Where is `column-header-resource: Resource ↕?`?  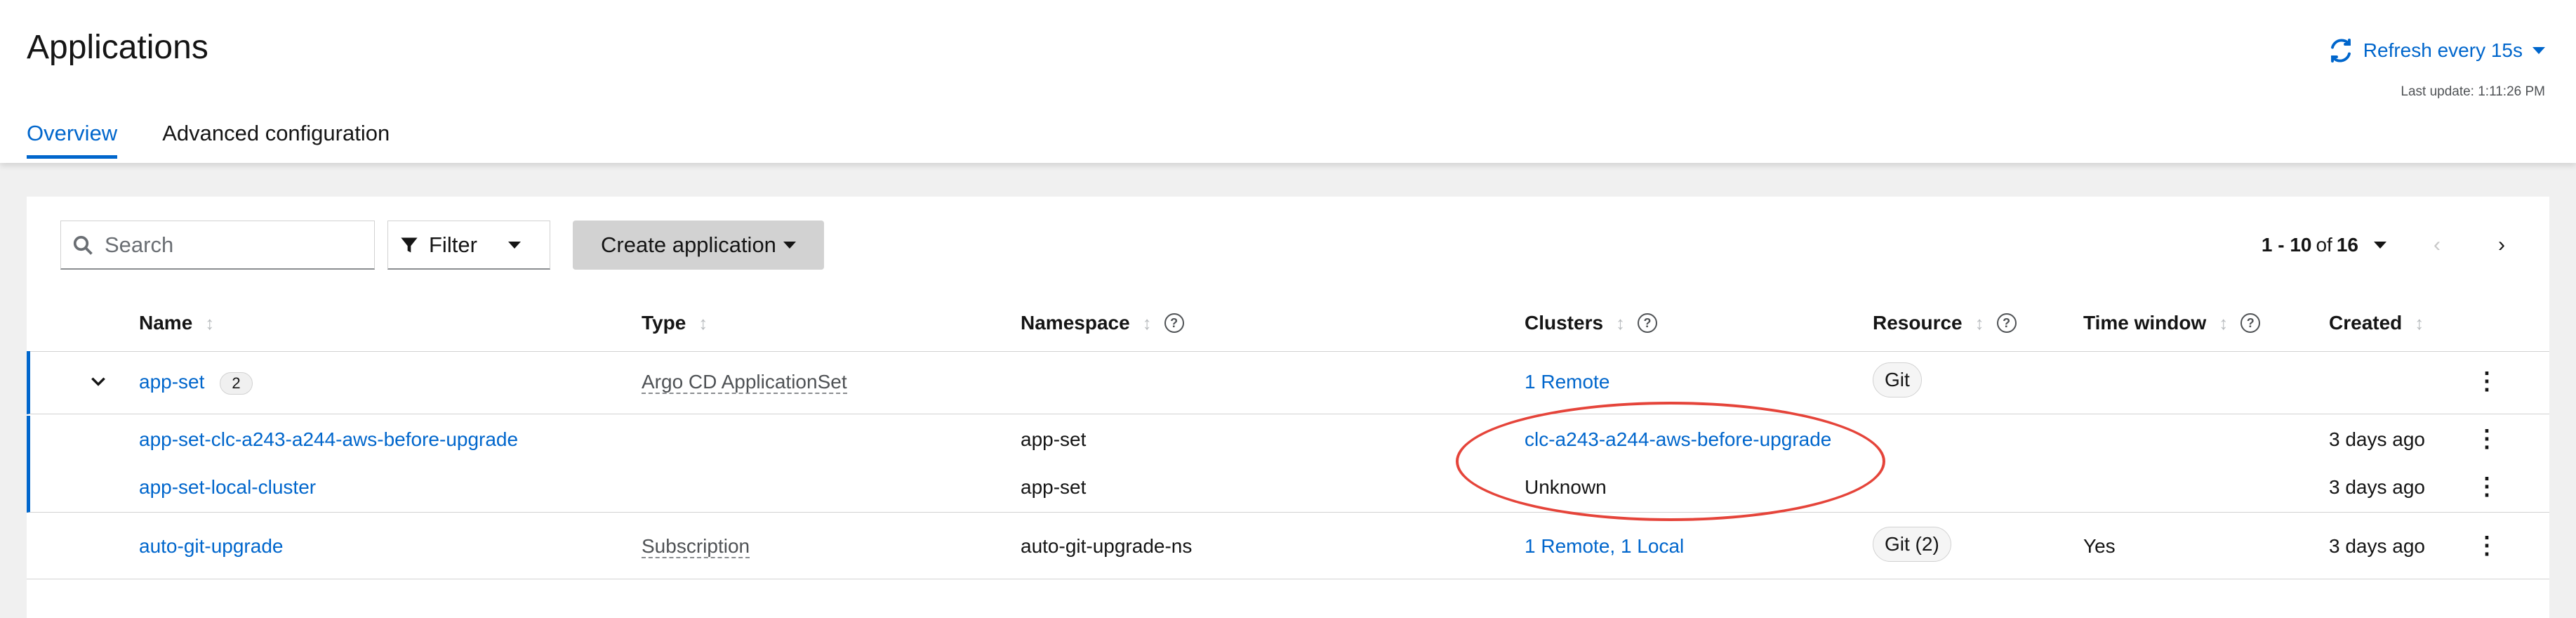 column-header-resource: Resource ↕? is located at coordinates (1945, 323).